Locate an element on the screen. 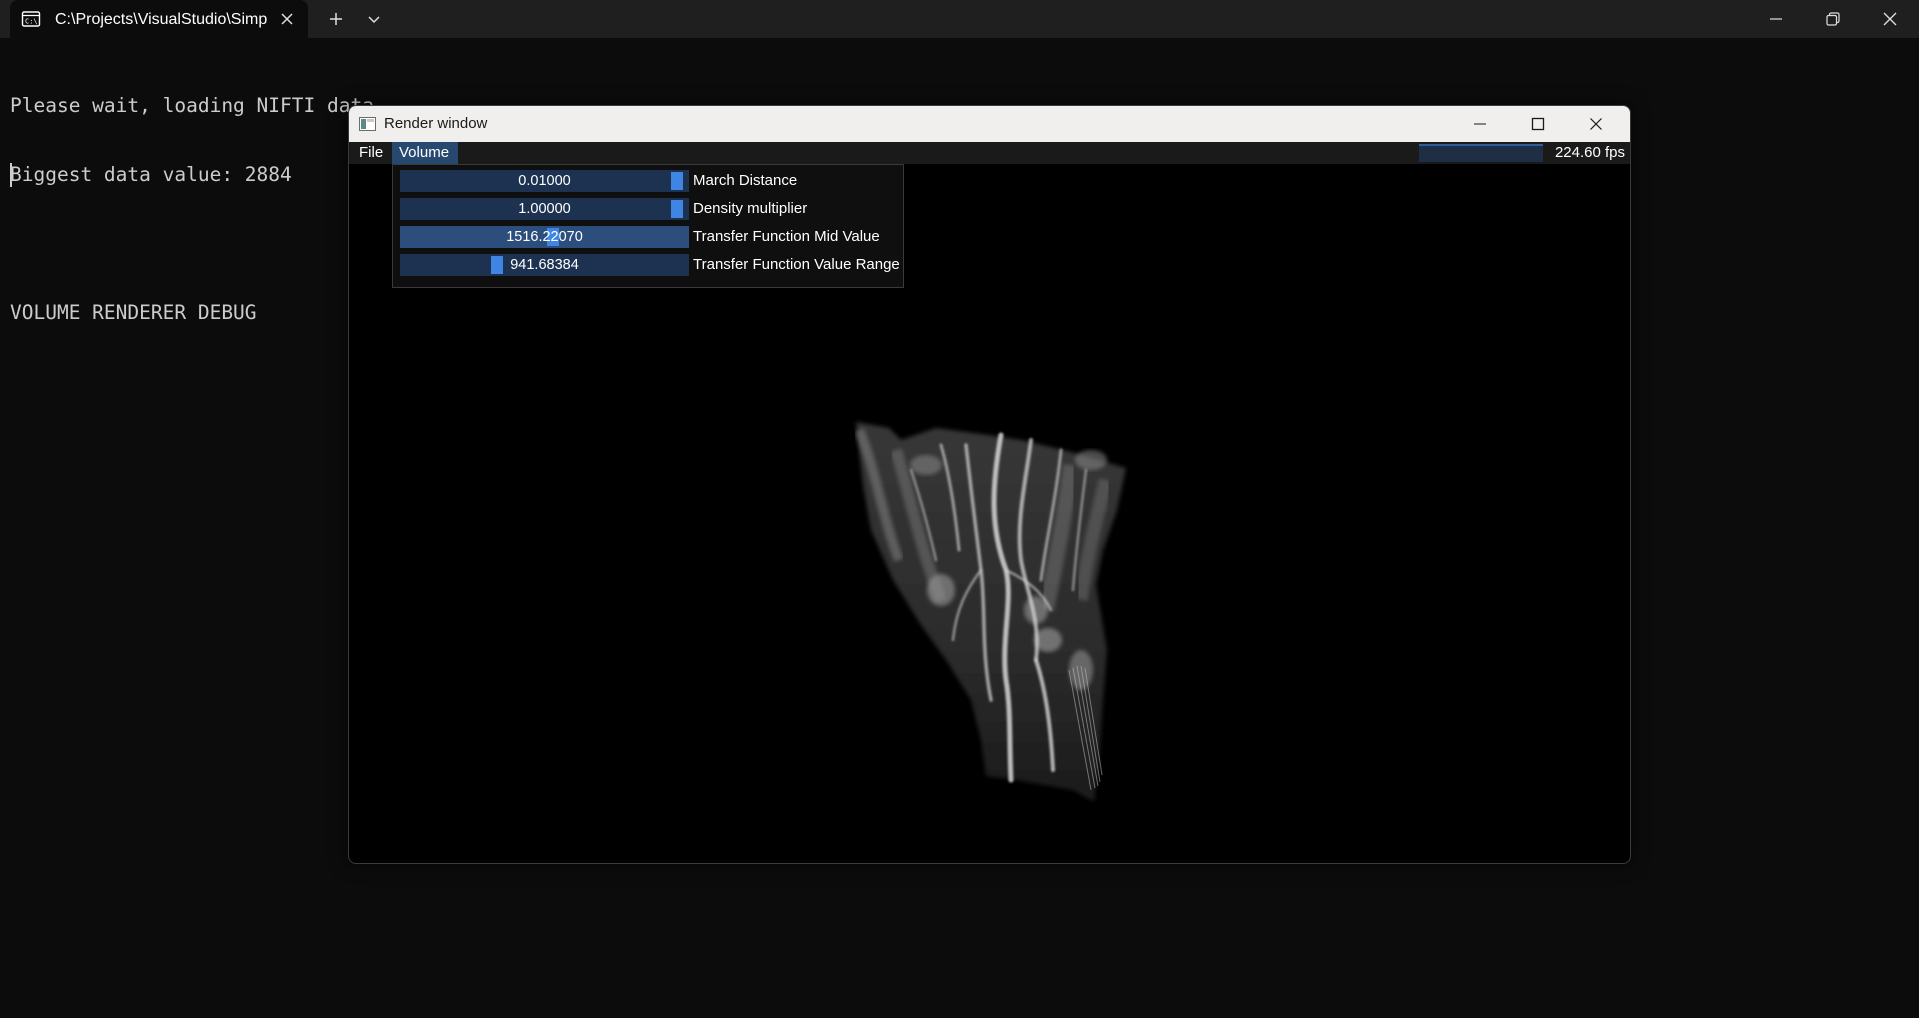  control-row: 0.01000 March Distance is located at coordinates (650, 181).